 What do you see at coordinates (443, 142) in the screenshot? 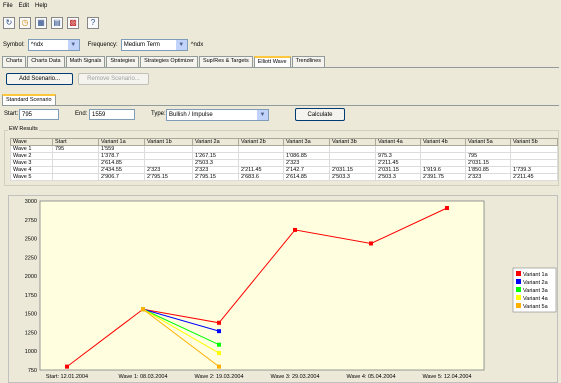
I see `column-header: Variant 4b` at bounding box center [443, 142].